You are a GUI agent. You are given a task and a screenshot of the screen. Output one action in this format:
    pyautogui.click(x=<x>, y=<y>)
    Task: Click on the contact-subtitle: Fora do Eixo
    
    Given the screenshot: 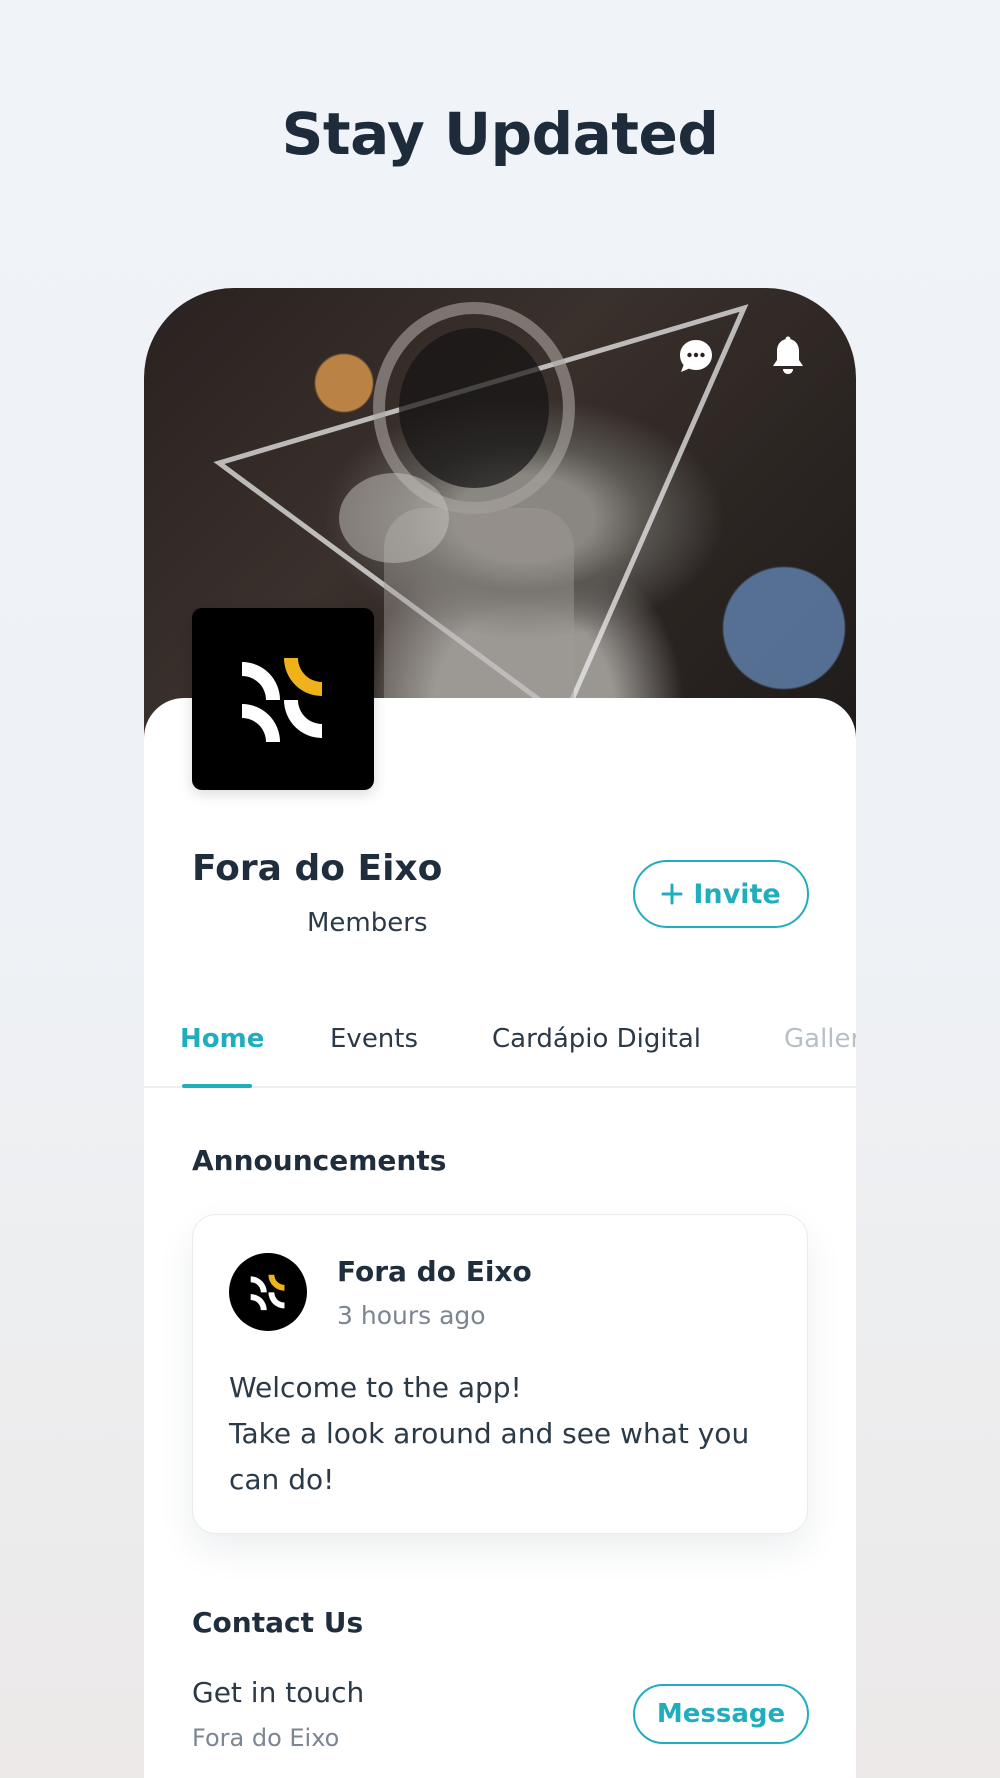 What is the action you would take?
    pyautogui.click(x=266, y=1738)
    